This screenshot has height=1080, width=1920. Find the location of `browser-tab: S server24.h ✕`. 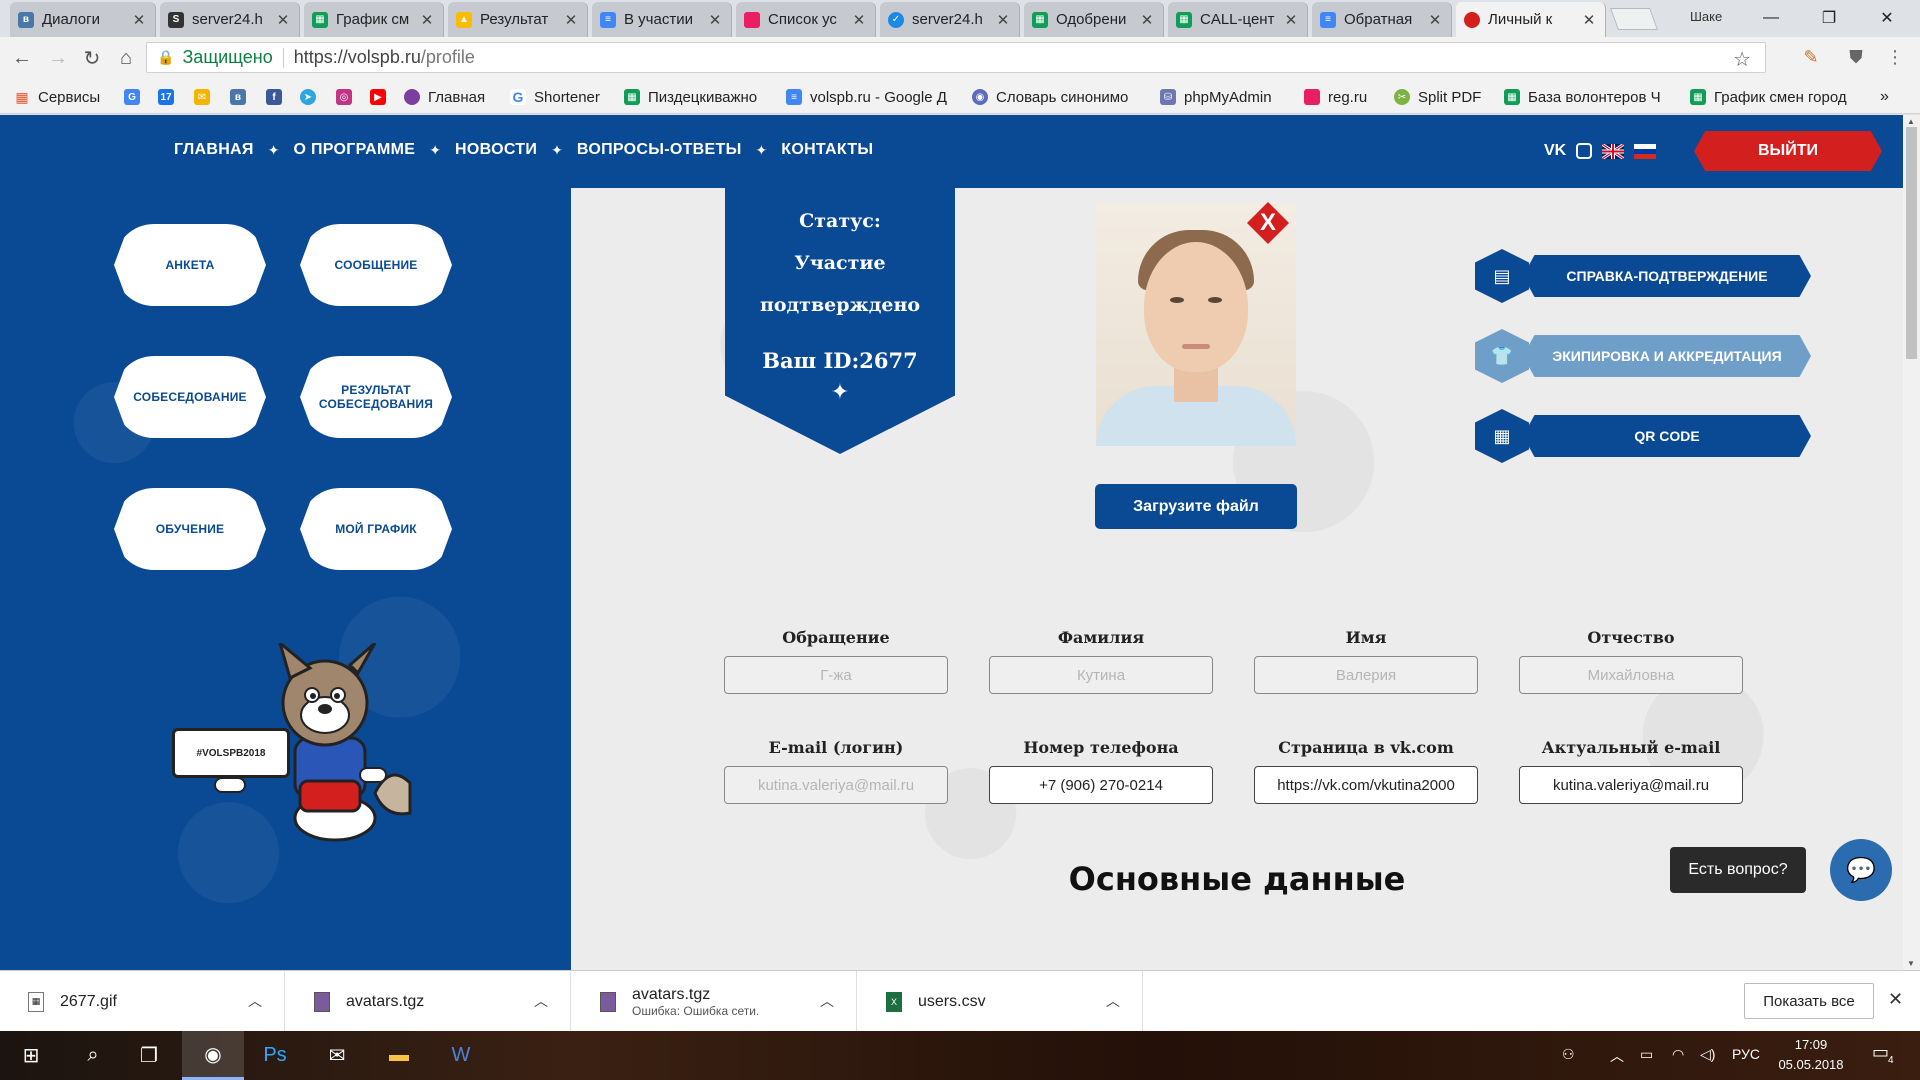

browser-tab: S server24.h ✕ is located at coordinates (230, 19).